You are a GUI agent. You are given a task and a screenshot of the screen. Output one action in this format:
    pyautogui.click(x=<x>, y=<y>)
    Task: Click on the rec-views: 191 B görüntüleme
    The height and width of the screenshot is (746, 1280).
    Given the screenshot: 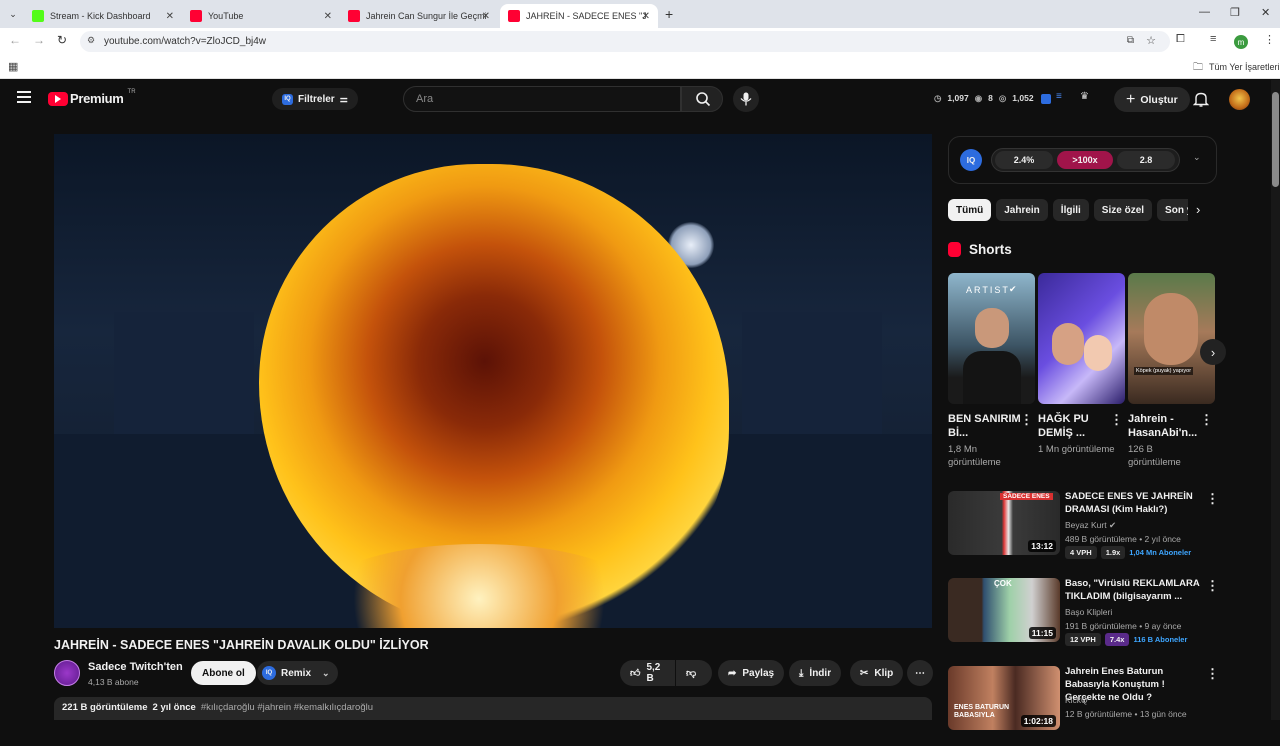 What is the action you would take?
    pyautogui.click(x=1101, y=626)
    